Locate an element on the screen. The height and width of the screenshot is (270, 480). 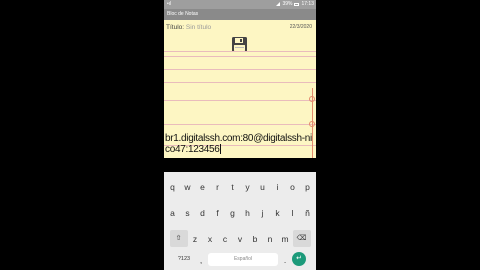
key-v: v is located at coordinates (240, 239).